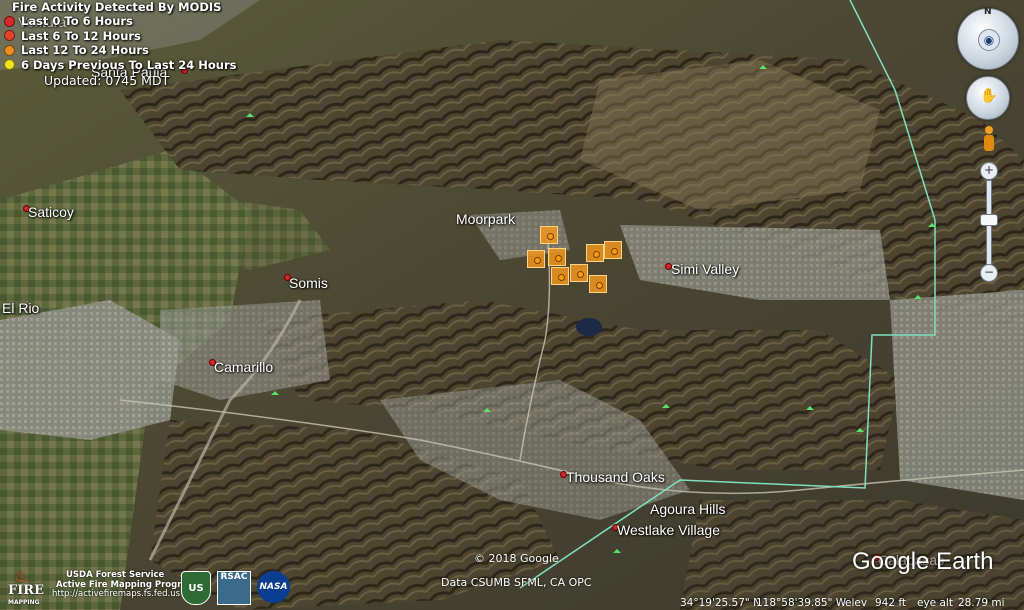  What do you see at coordinates (516, 582) in the screenshot?
I see `data-credit-text: Data CSUMB SFML, CA OPC` at bounding box center [516, 582].